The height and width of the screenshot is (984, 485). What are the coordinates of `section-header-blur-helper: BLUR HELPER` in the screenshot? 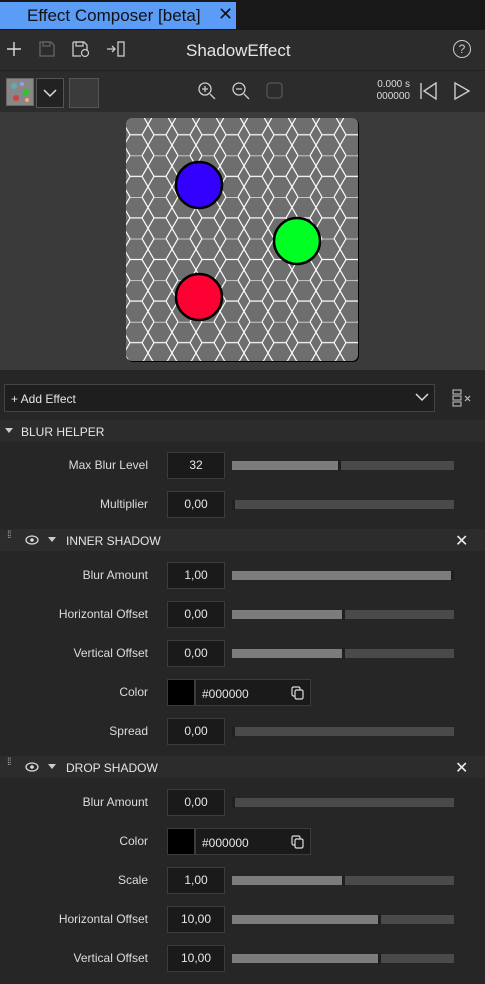 It's located at (242, 431).